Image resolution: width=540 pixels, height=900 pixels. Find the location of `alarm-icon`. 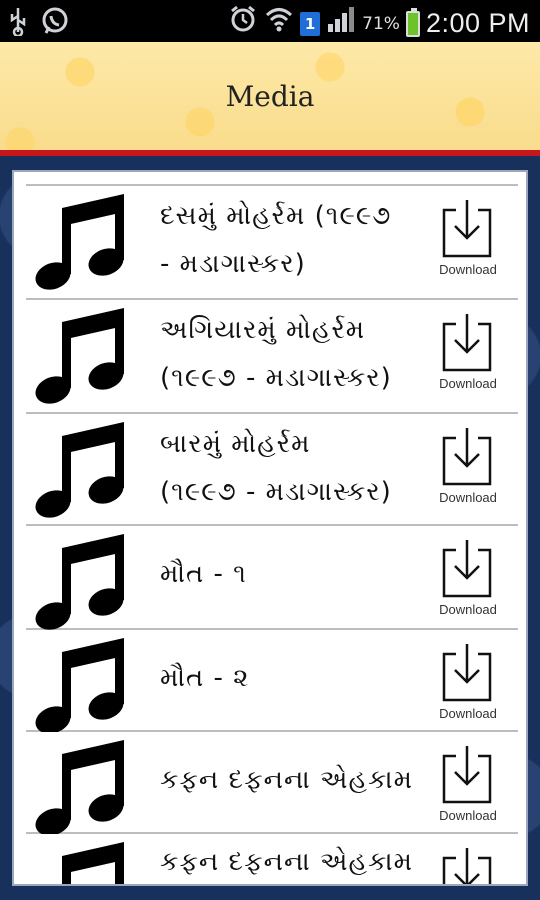

alarm-icon is located at coordinates (243, 23).